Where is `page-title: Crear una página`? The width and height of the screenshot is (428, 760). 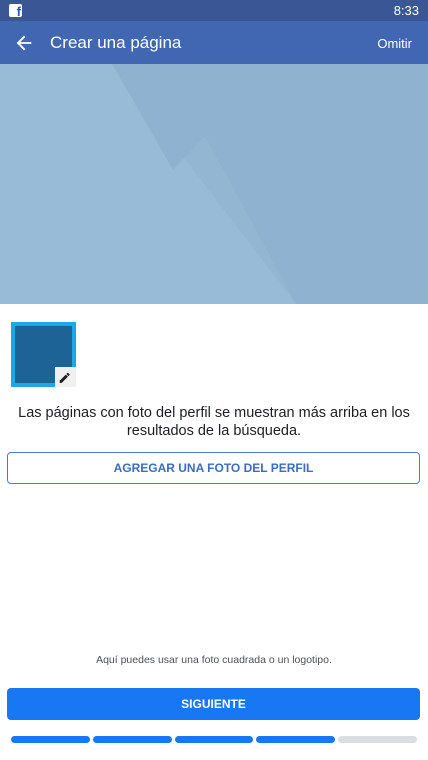 page-title: Crear una página is located at coordinates (116, 42).